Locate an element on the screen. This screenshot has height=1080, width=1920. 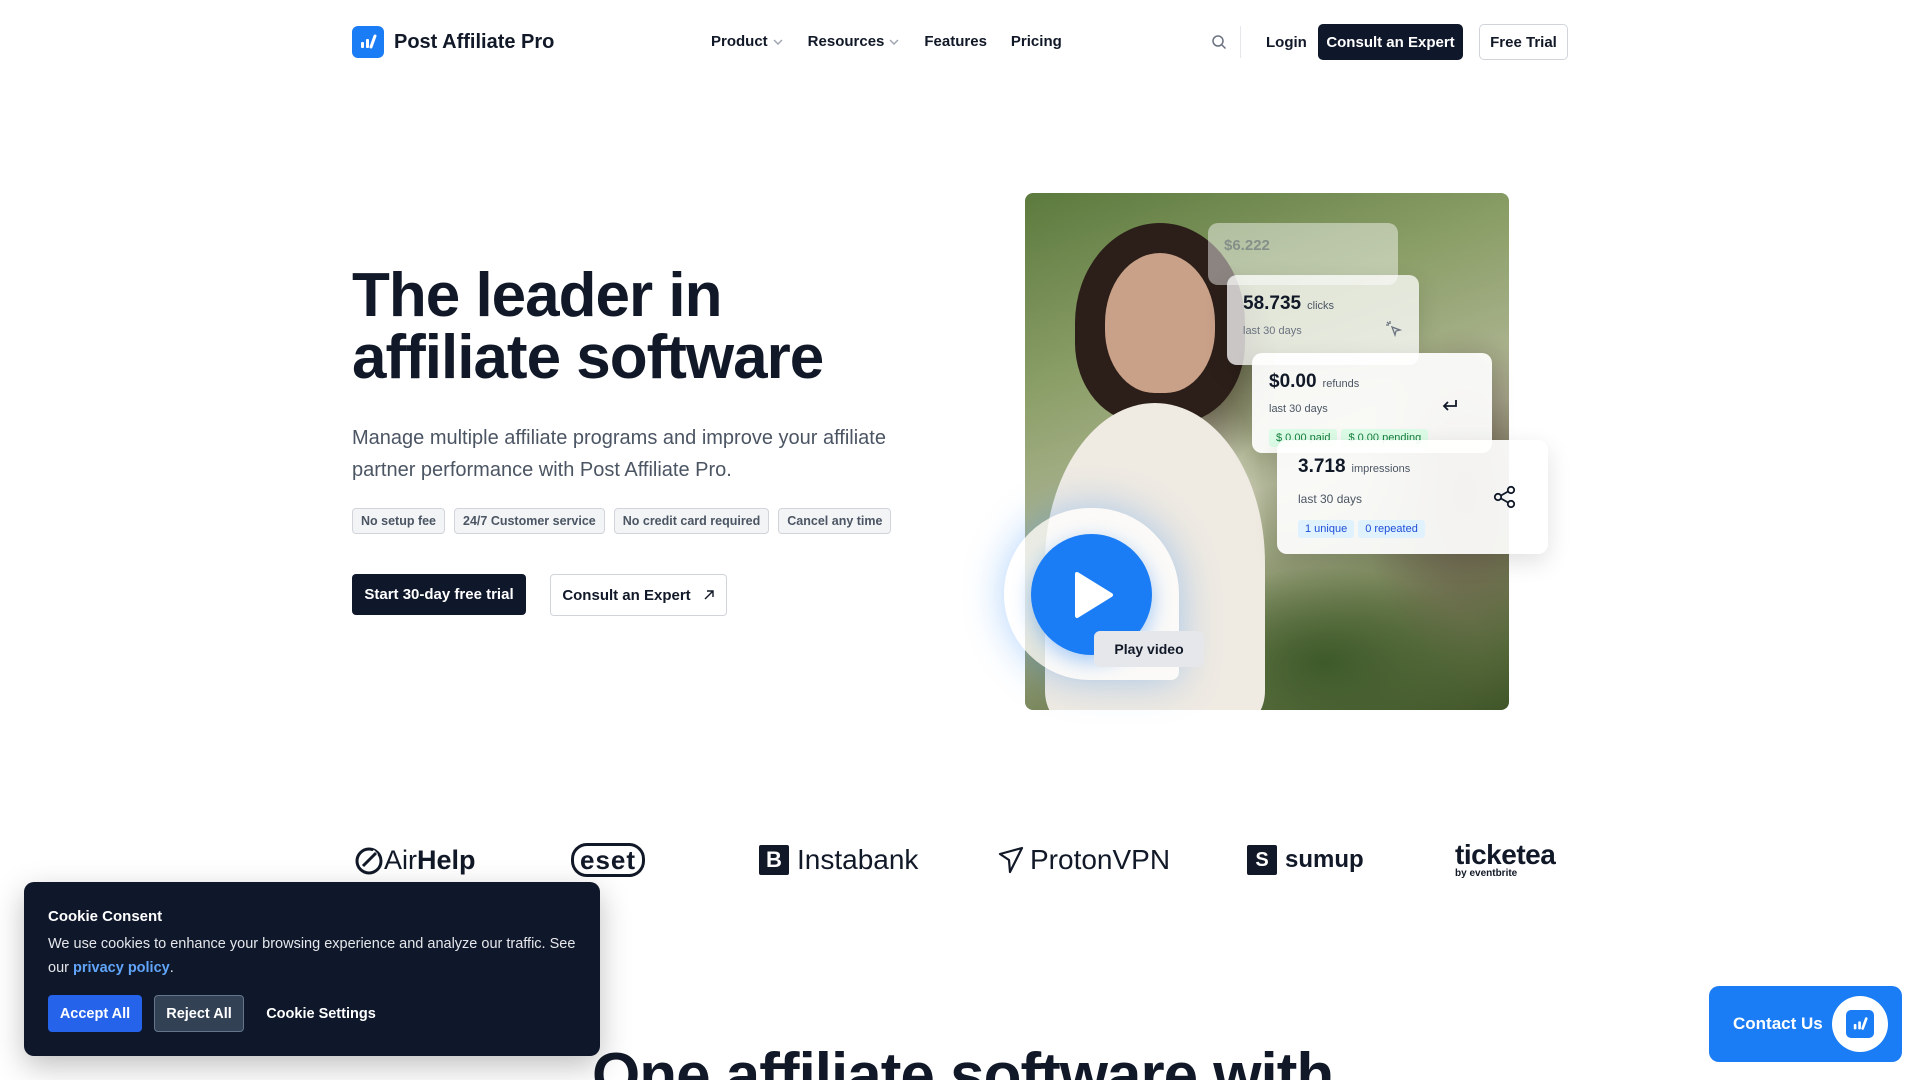
section-heading: One affiliate software with is located at coordinates (963, 1060).